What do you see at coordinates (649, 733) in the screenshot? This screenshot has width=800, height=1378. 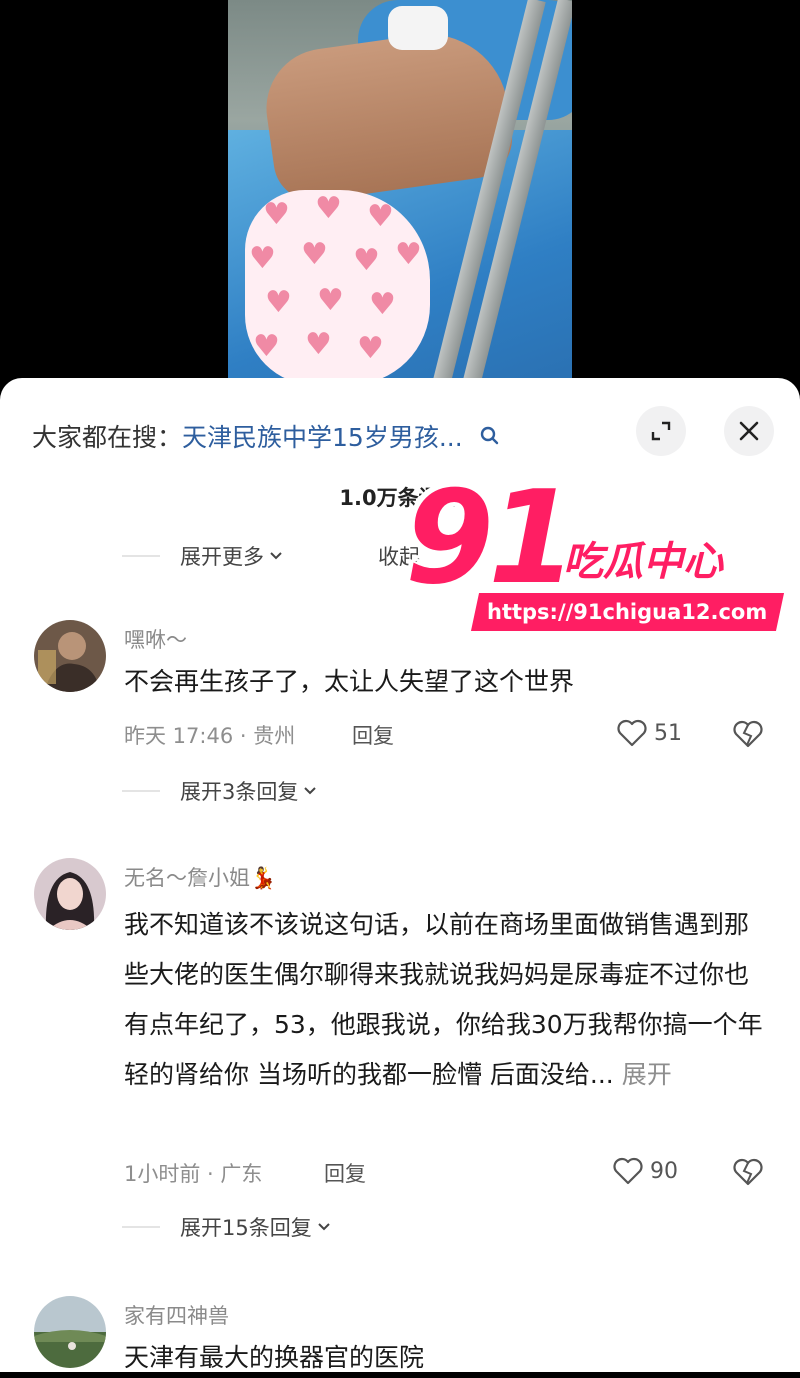 I see `like-button: 51` at bounding box center [649, 733].